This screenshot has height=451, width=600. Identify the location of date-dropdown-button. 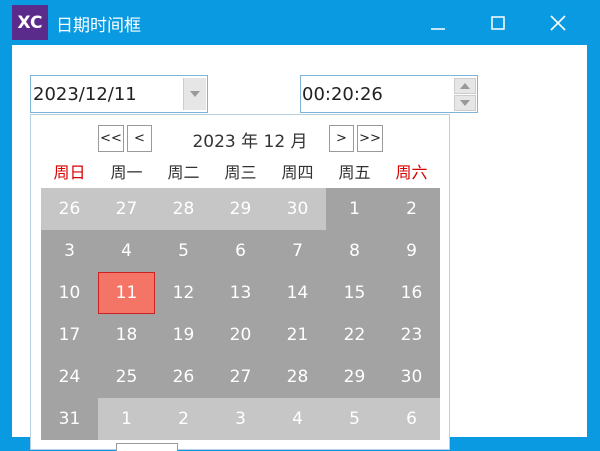
(194, 94).